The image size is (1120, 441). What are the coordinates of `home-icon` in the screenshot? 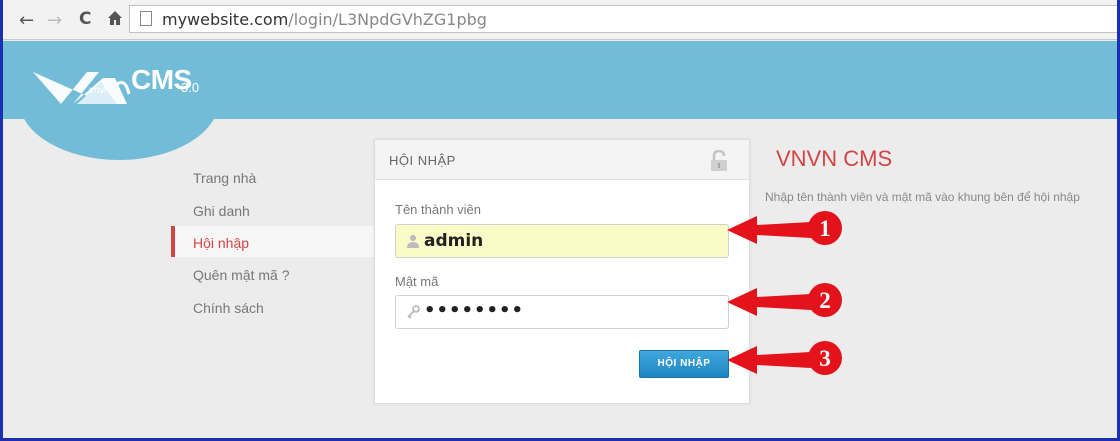 It's located at (115, 20).